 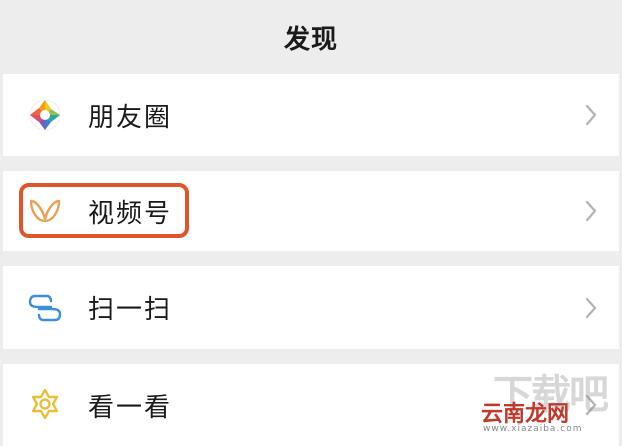 I want to click on top-stories-icon, so click(x=45, y=405).